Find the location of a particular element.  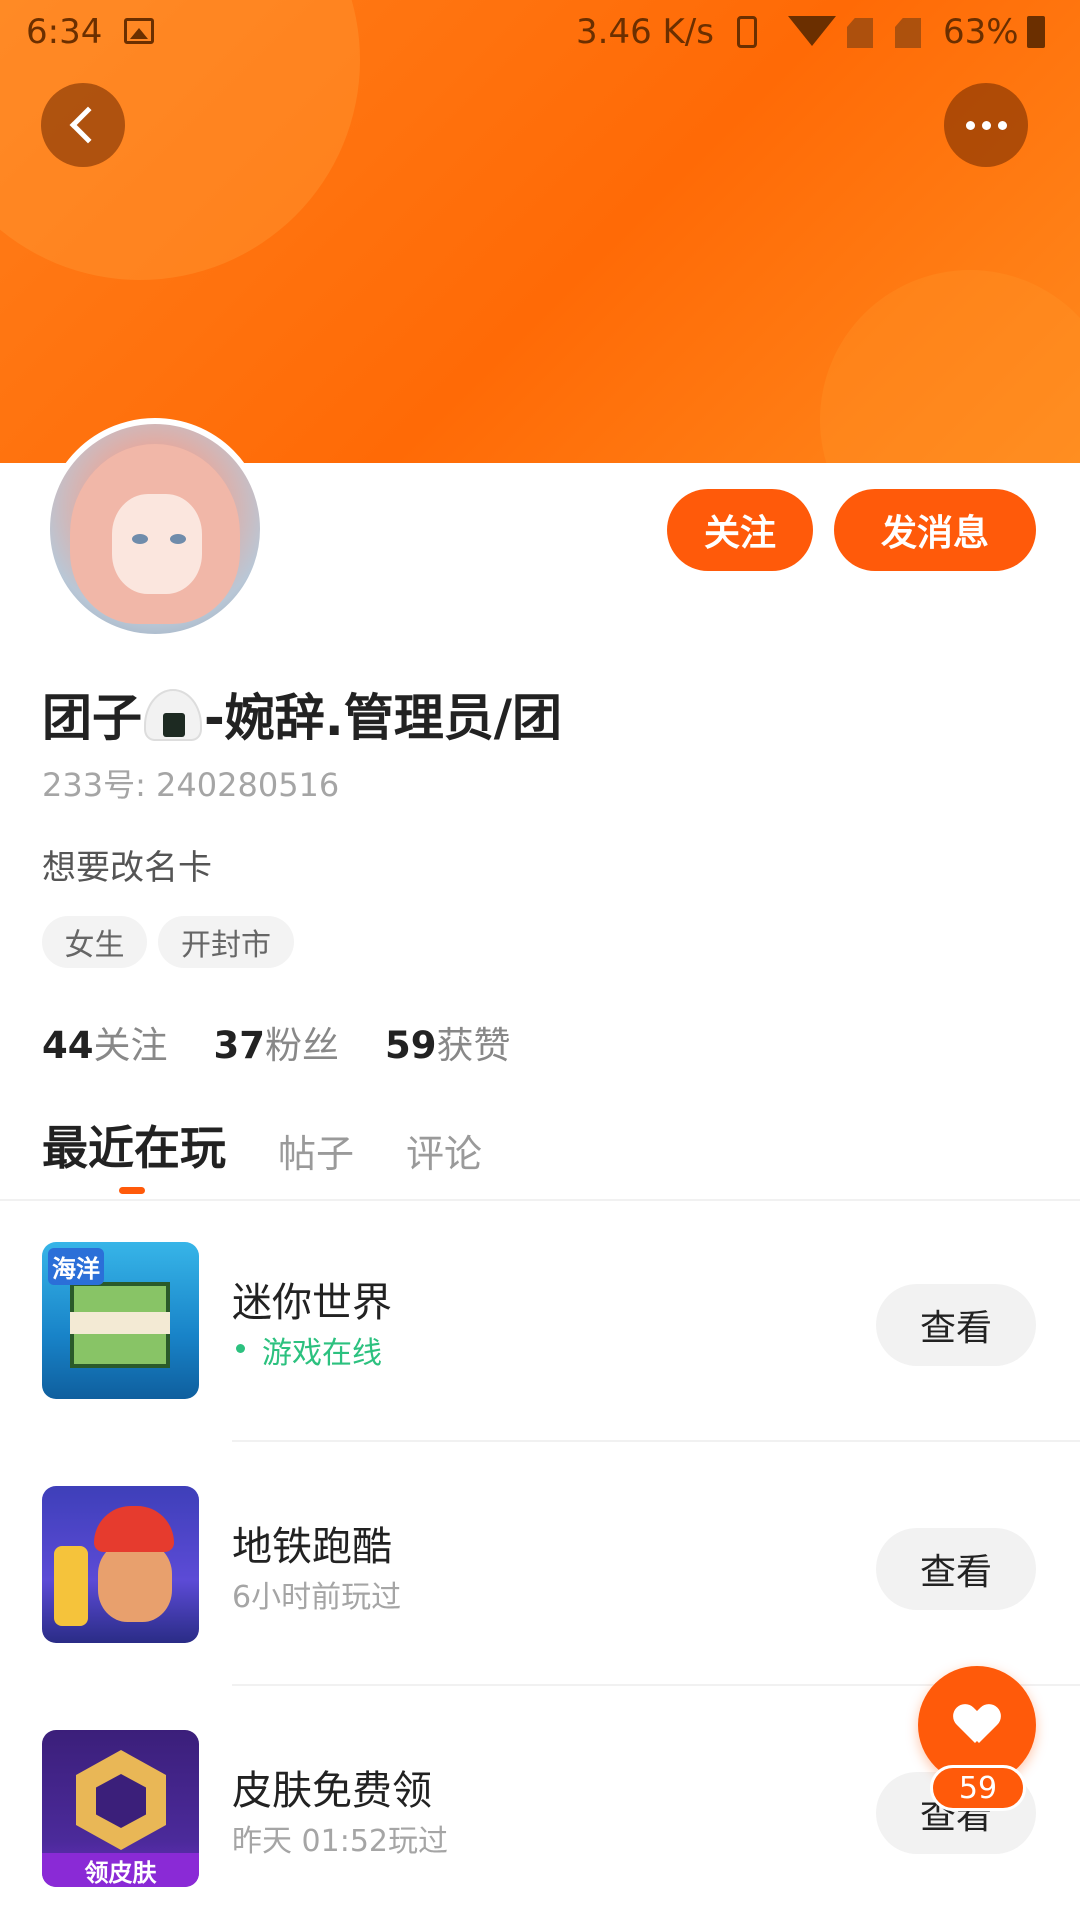

onigiri-emoji-icon is located at coordinates (173, 715).